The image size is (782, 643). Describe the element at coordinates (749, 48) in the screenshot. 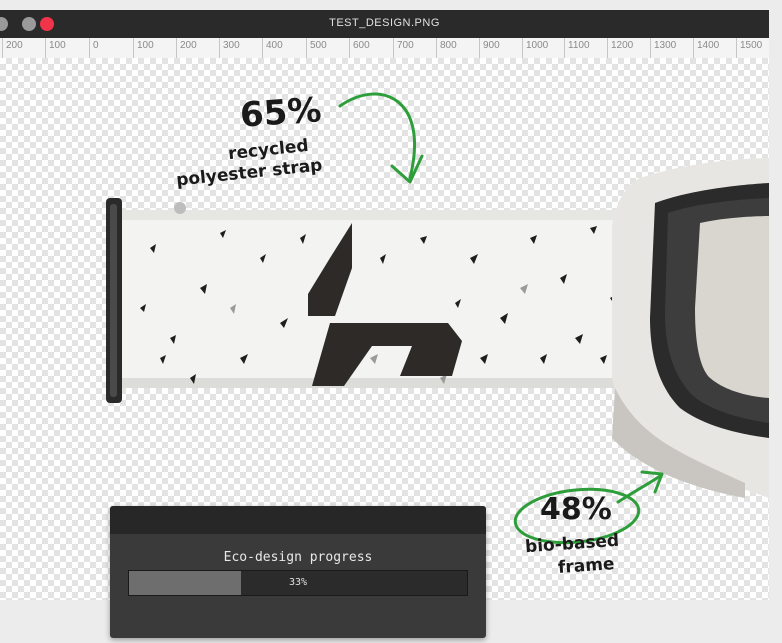

I see `ruler-label: 1500` at that location.